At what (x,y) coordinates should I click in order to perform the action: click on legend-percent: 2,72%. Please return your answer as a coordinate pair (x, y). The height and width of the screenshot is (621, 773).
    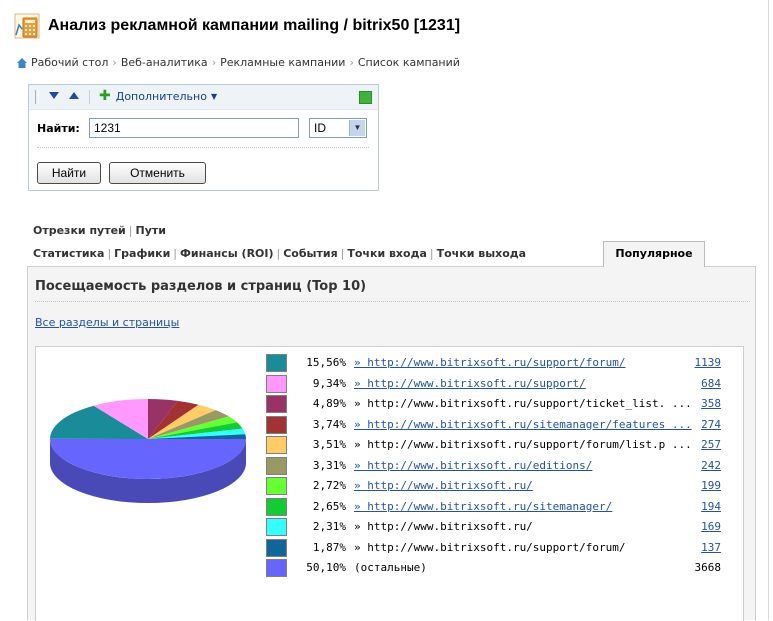
    Looking at the image, I should click on (329, 485).